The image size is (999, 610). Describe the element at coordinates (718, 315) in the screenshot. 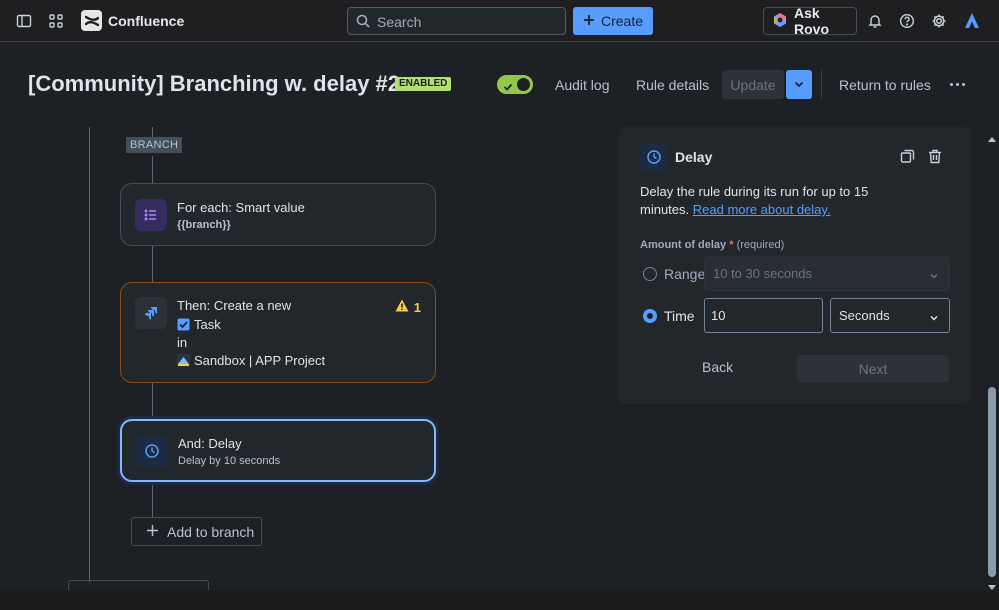

I see `time-value: 10` at that location.